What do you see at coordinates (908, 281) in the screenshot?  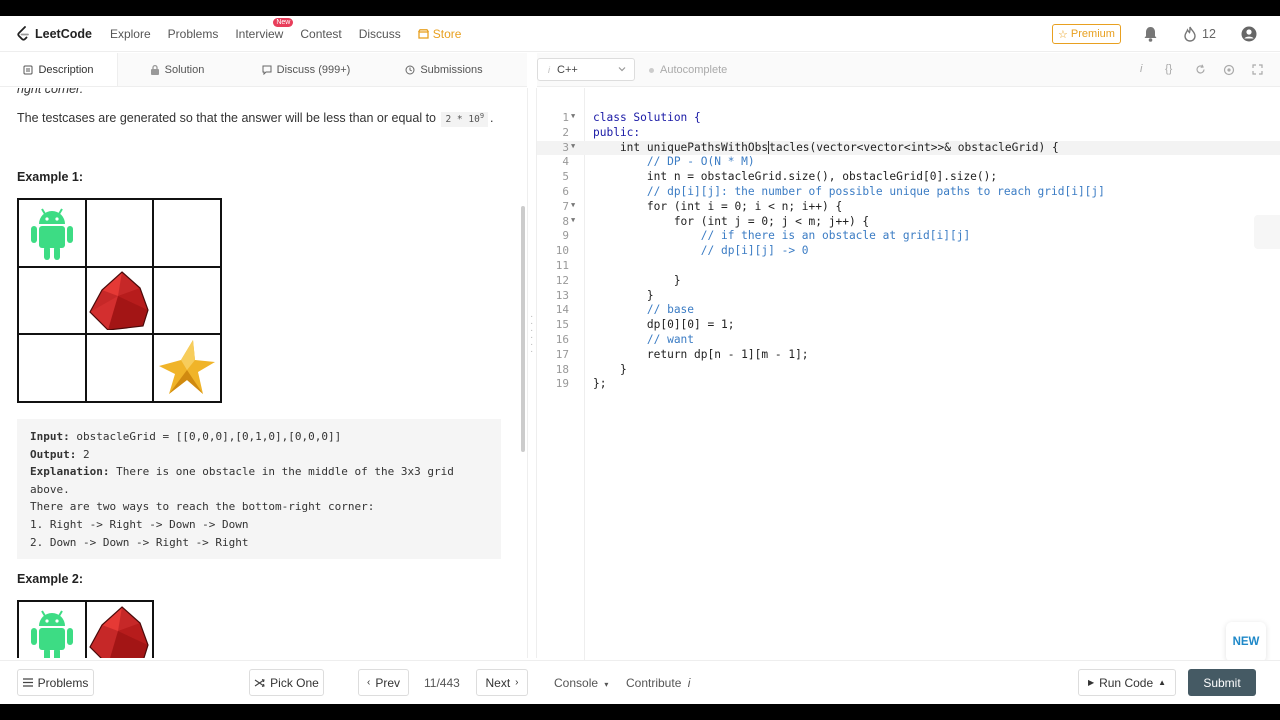 I see `code-line: 12 }` at bounding box center [908, 281].